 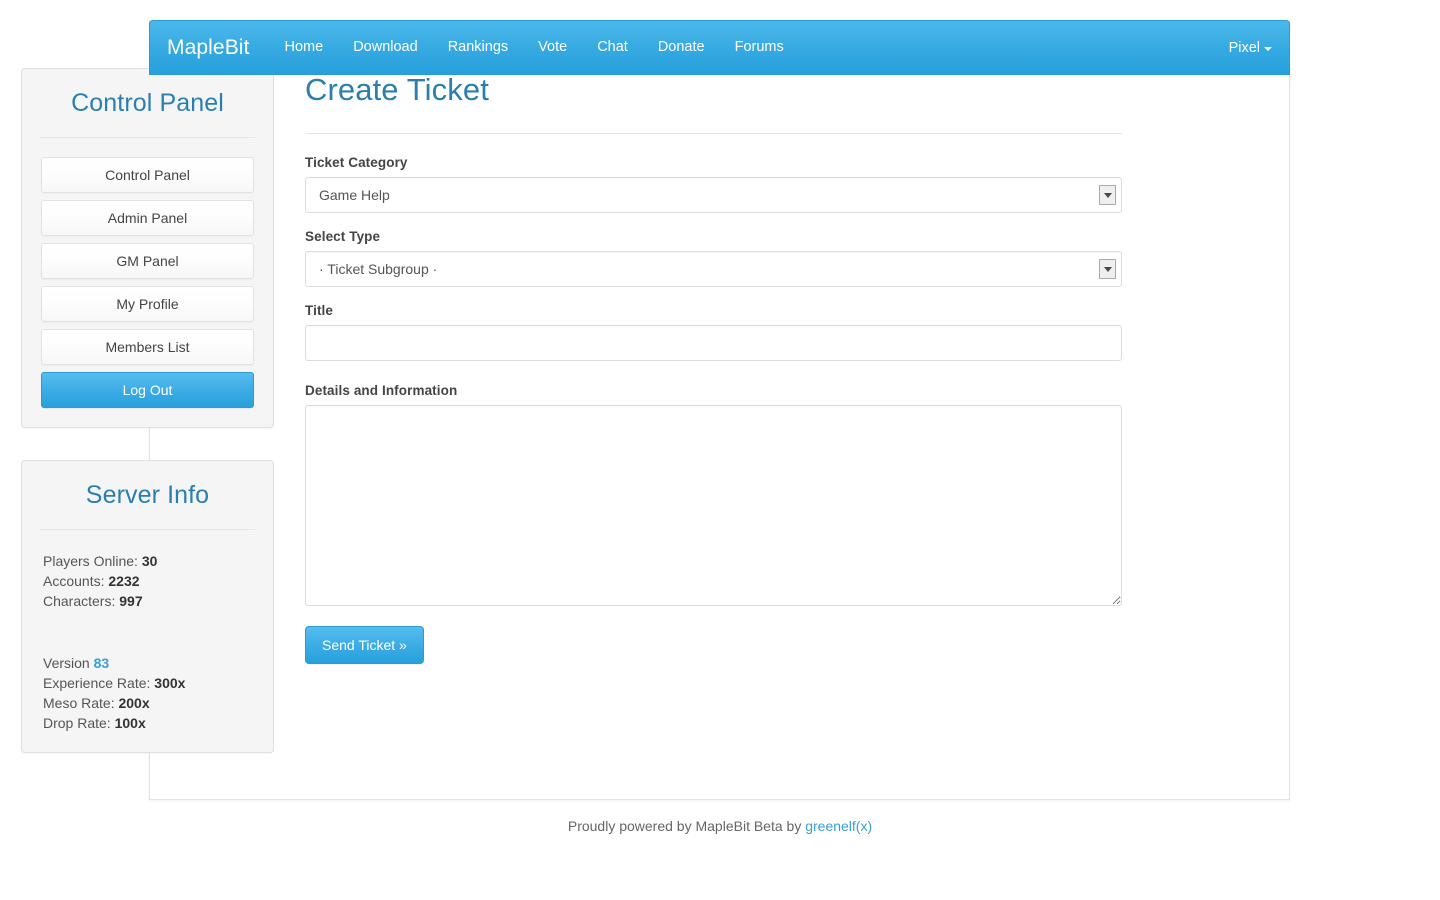 I want to click on stat-characters-value: 997, so click(x=131, y=601).